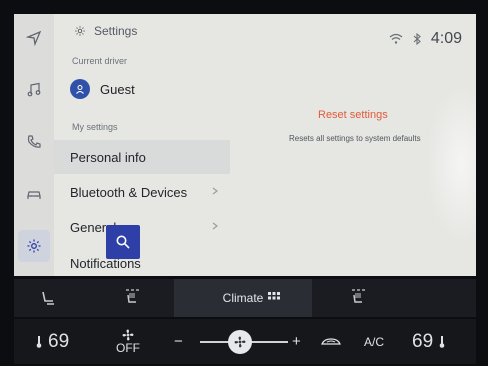 This screenshot has height=366, width=488. I want to click on driver-name: Guest, so click(117, 89).